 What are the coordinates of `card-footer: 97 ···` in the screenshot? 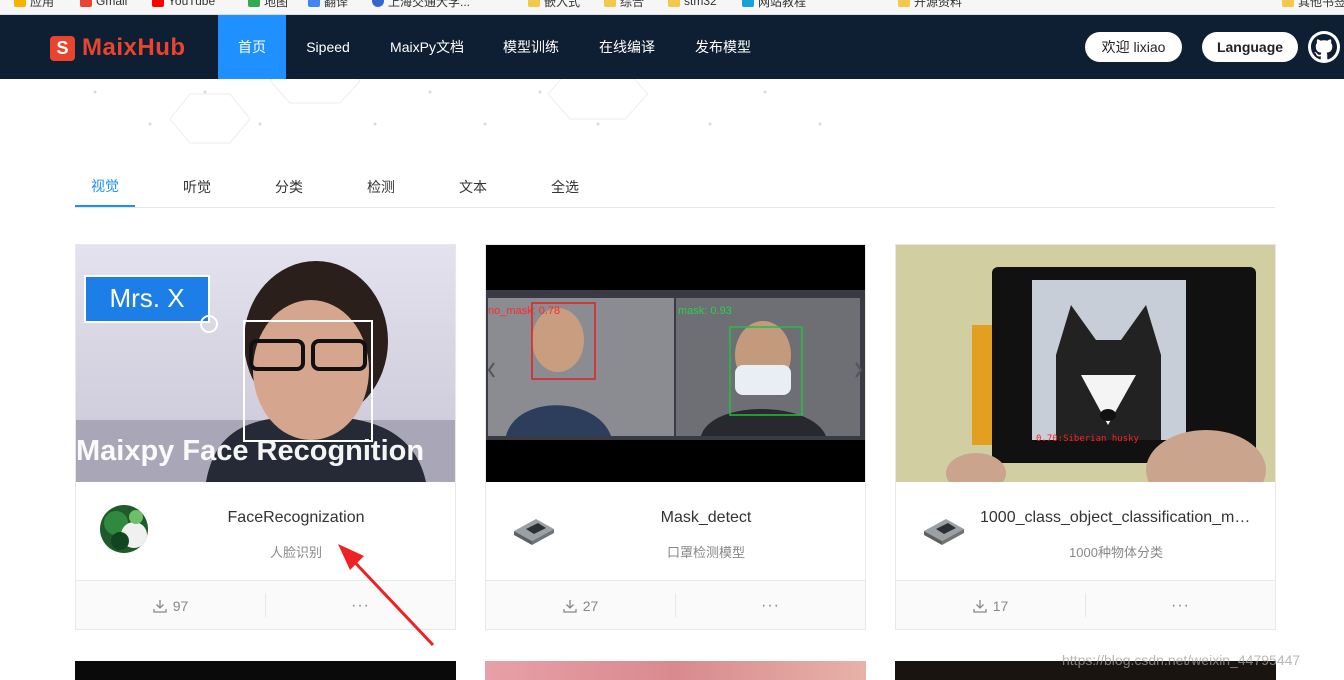 It's located at (265, 604).